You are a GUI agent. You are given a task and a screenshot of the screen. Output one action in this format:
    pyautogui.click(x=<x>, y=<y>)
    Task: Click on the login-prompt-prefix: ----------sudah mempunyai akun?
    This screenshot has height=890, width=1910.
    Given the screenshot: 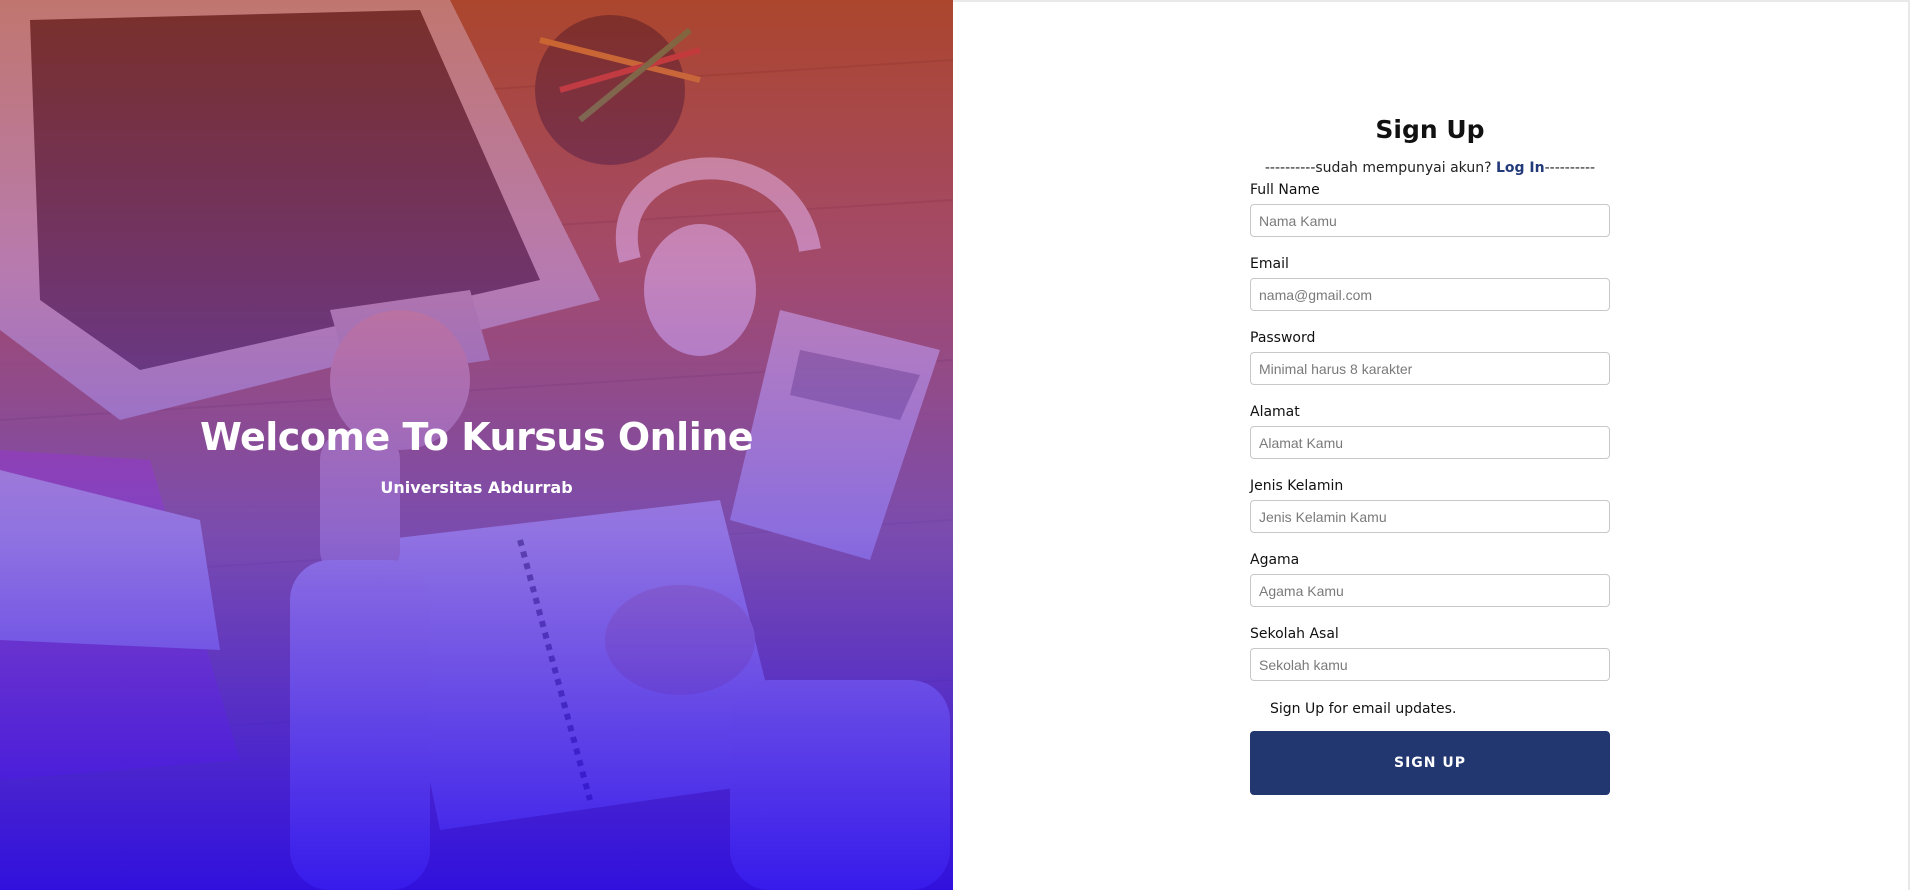 What is the action you would take?
    pyautogui.click(x=1380, y=168)
    